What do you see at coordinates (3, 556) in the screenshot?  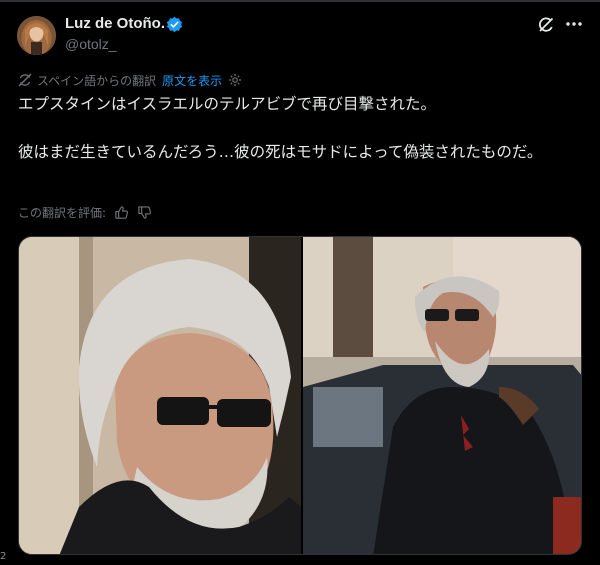 I see `page-number: 2` at bounding box center [3, 556].